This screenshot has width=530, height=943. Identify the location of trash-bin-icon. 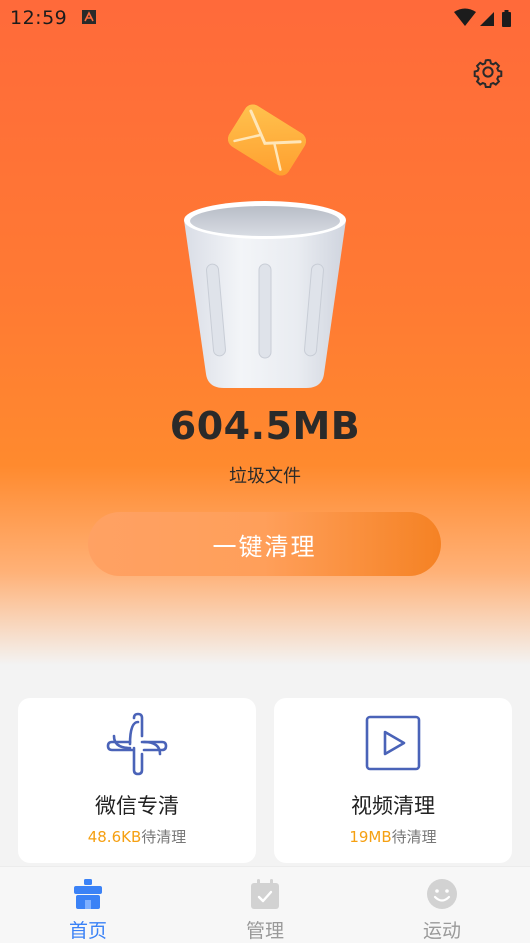
(265, 294).